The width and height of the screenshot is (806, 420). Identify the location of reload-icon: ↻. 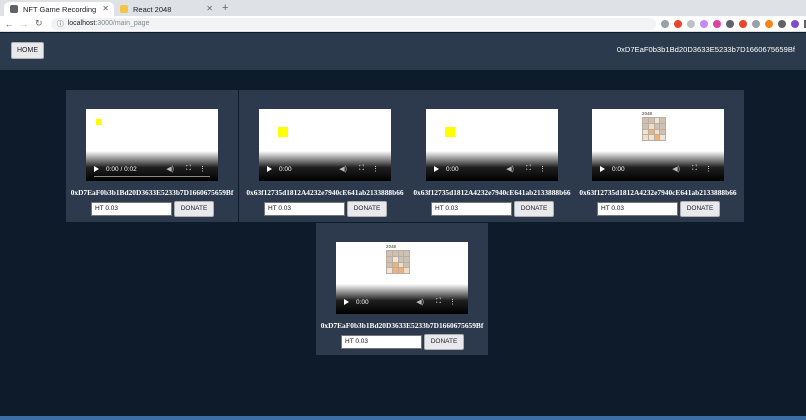
(39, 23).